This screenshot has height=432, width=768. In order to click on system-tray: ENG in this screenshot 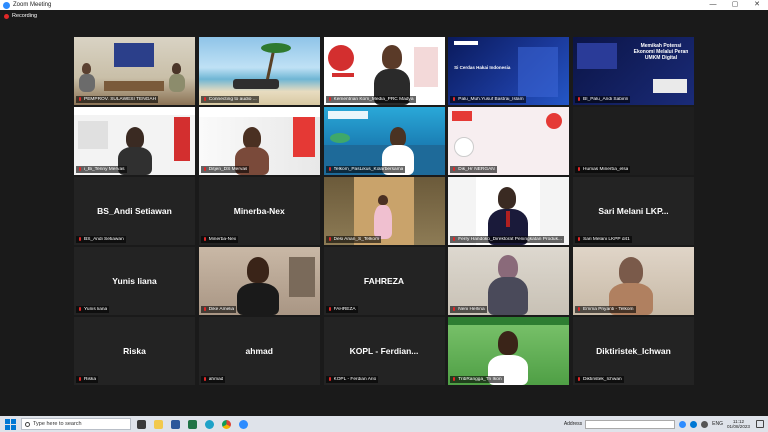, I will do `click(701, 424)`.